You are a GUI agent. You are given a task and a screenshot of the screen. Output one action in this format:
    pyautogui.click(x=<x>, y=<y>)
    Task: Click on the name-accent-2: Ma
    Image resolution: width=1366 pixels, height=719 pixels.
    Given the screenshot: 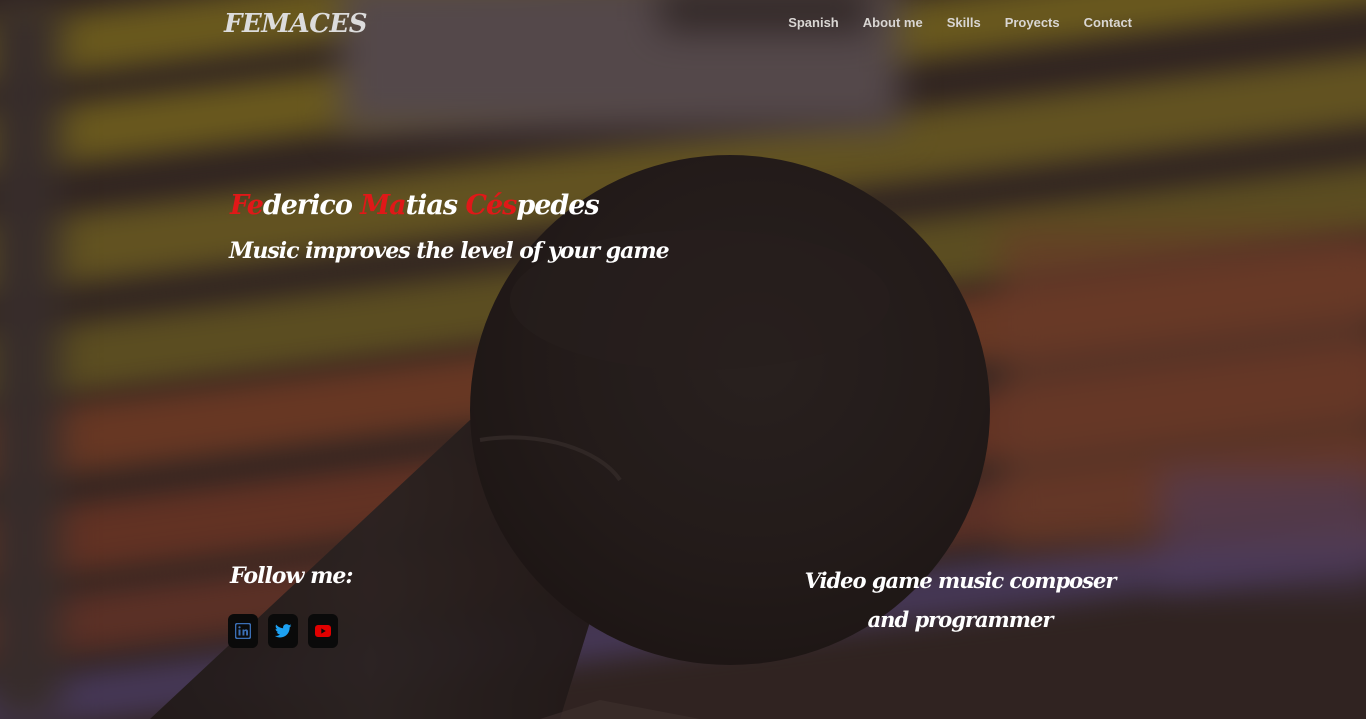 What is the action you would take?
    pyautogui.click(x=383, y=205)
    